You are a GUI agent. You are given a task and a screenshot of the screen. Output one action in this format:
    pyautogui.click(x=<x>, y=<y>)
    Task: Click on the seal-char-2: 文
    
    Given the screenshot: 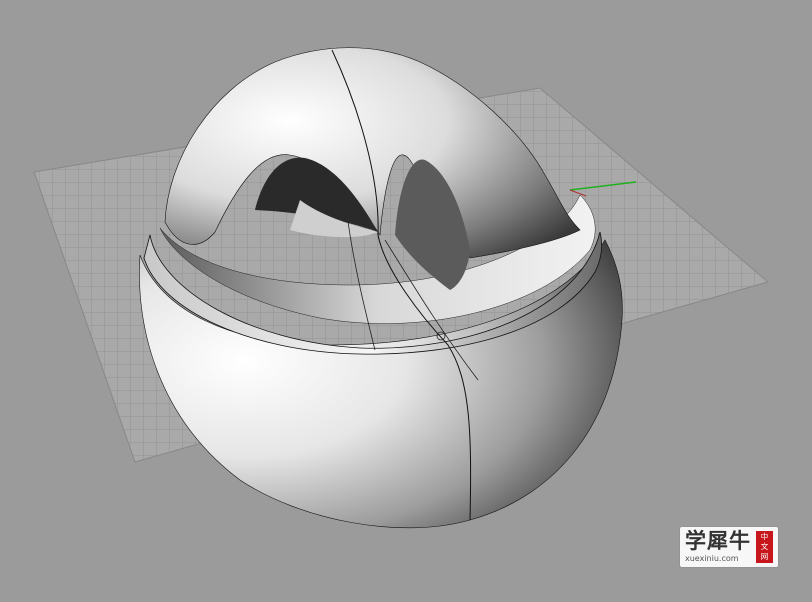 What is the action you would take?
    pyautogui.click(x=764, y=546)
    